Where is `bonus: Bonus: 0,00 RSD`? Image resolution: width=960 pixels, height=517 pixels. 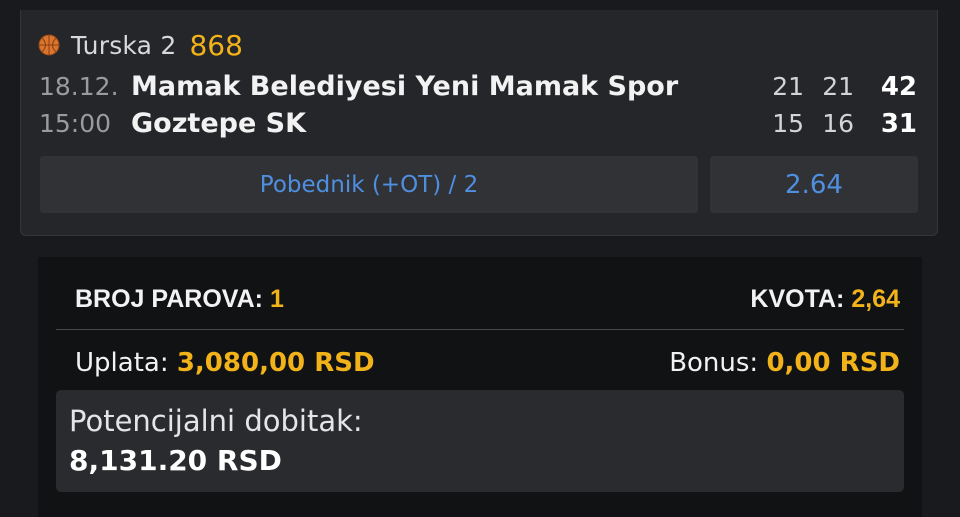
bonus: Bonus: 0,00 RSD is located at coordinates (784, 363).